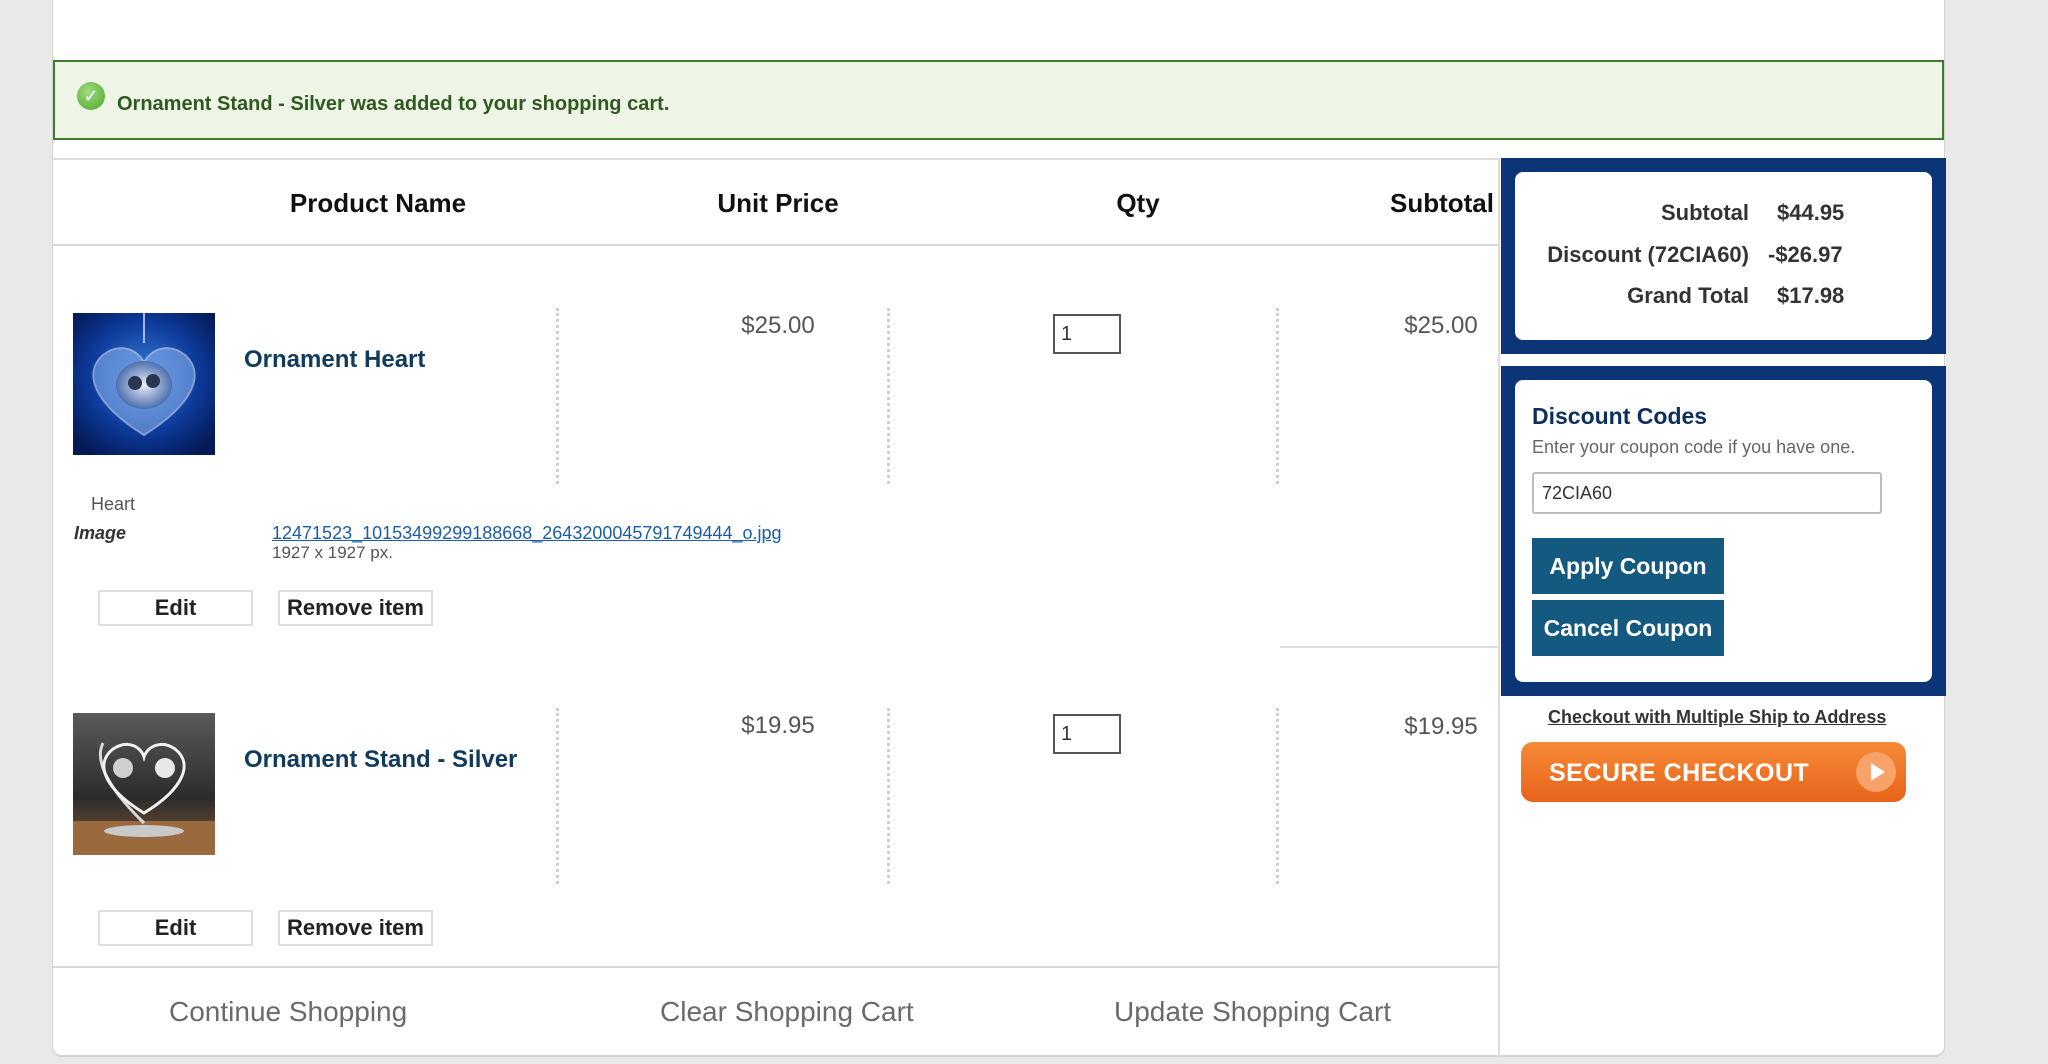 This screenshot has width=2048, height=1064. What do you see at coordinates (1688, 295) in the screenshot?
I see `grand-total-label: Grand Total` at bounding box center [1688, 295].